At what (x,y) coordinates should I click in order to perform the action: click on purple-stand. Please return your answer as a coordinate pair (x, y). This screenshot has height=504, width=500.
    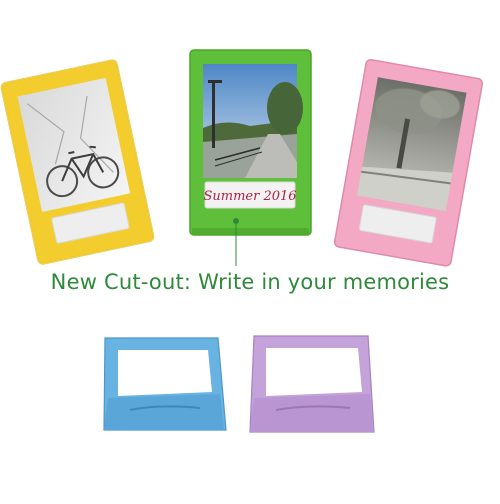
    Looking at the image, I should click on (312, 384).